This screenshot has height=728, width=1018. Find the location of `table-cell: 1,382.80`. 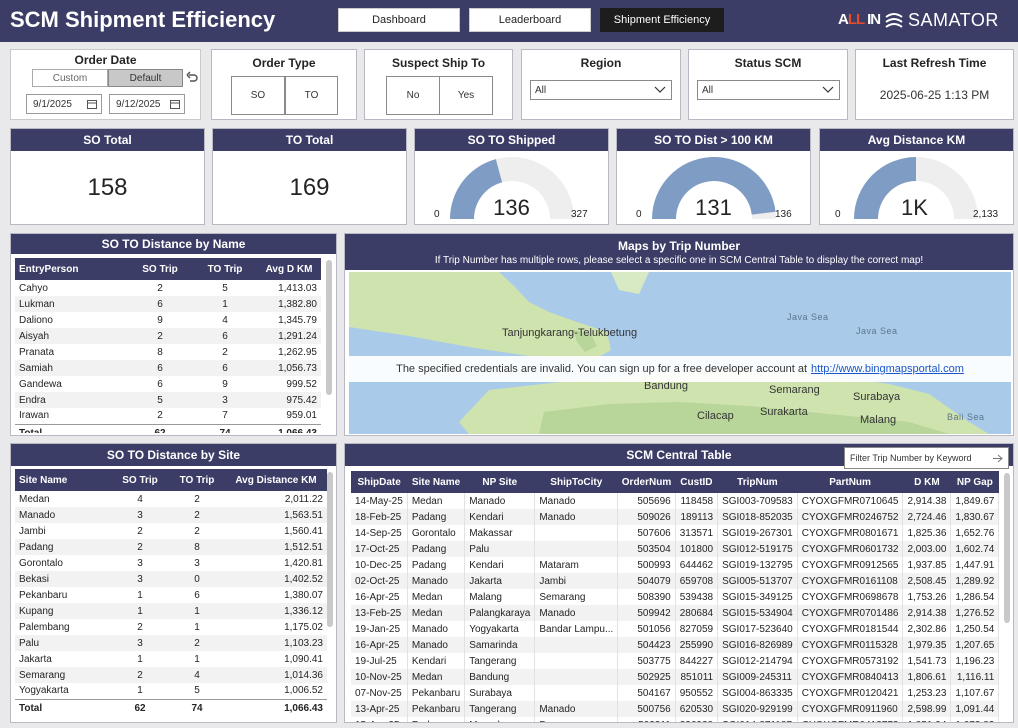

table-cell: 1,382.80 is located at coordinates (289, 304).